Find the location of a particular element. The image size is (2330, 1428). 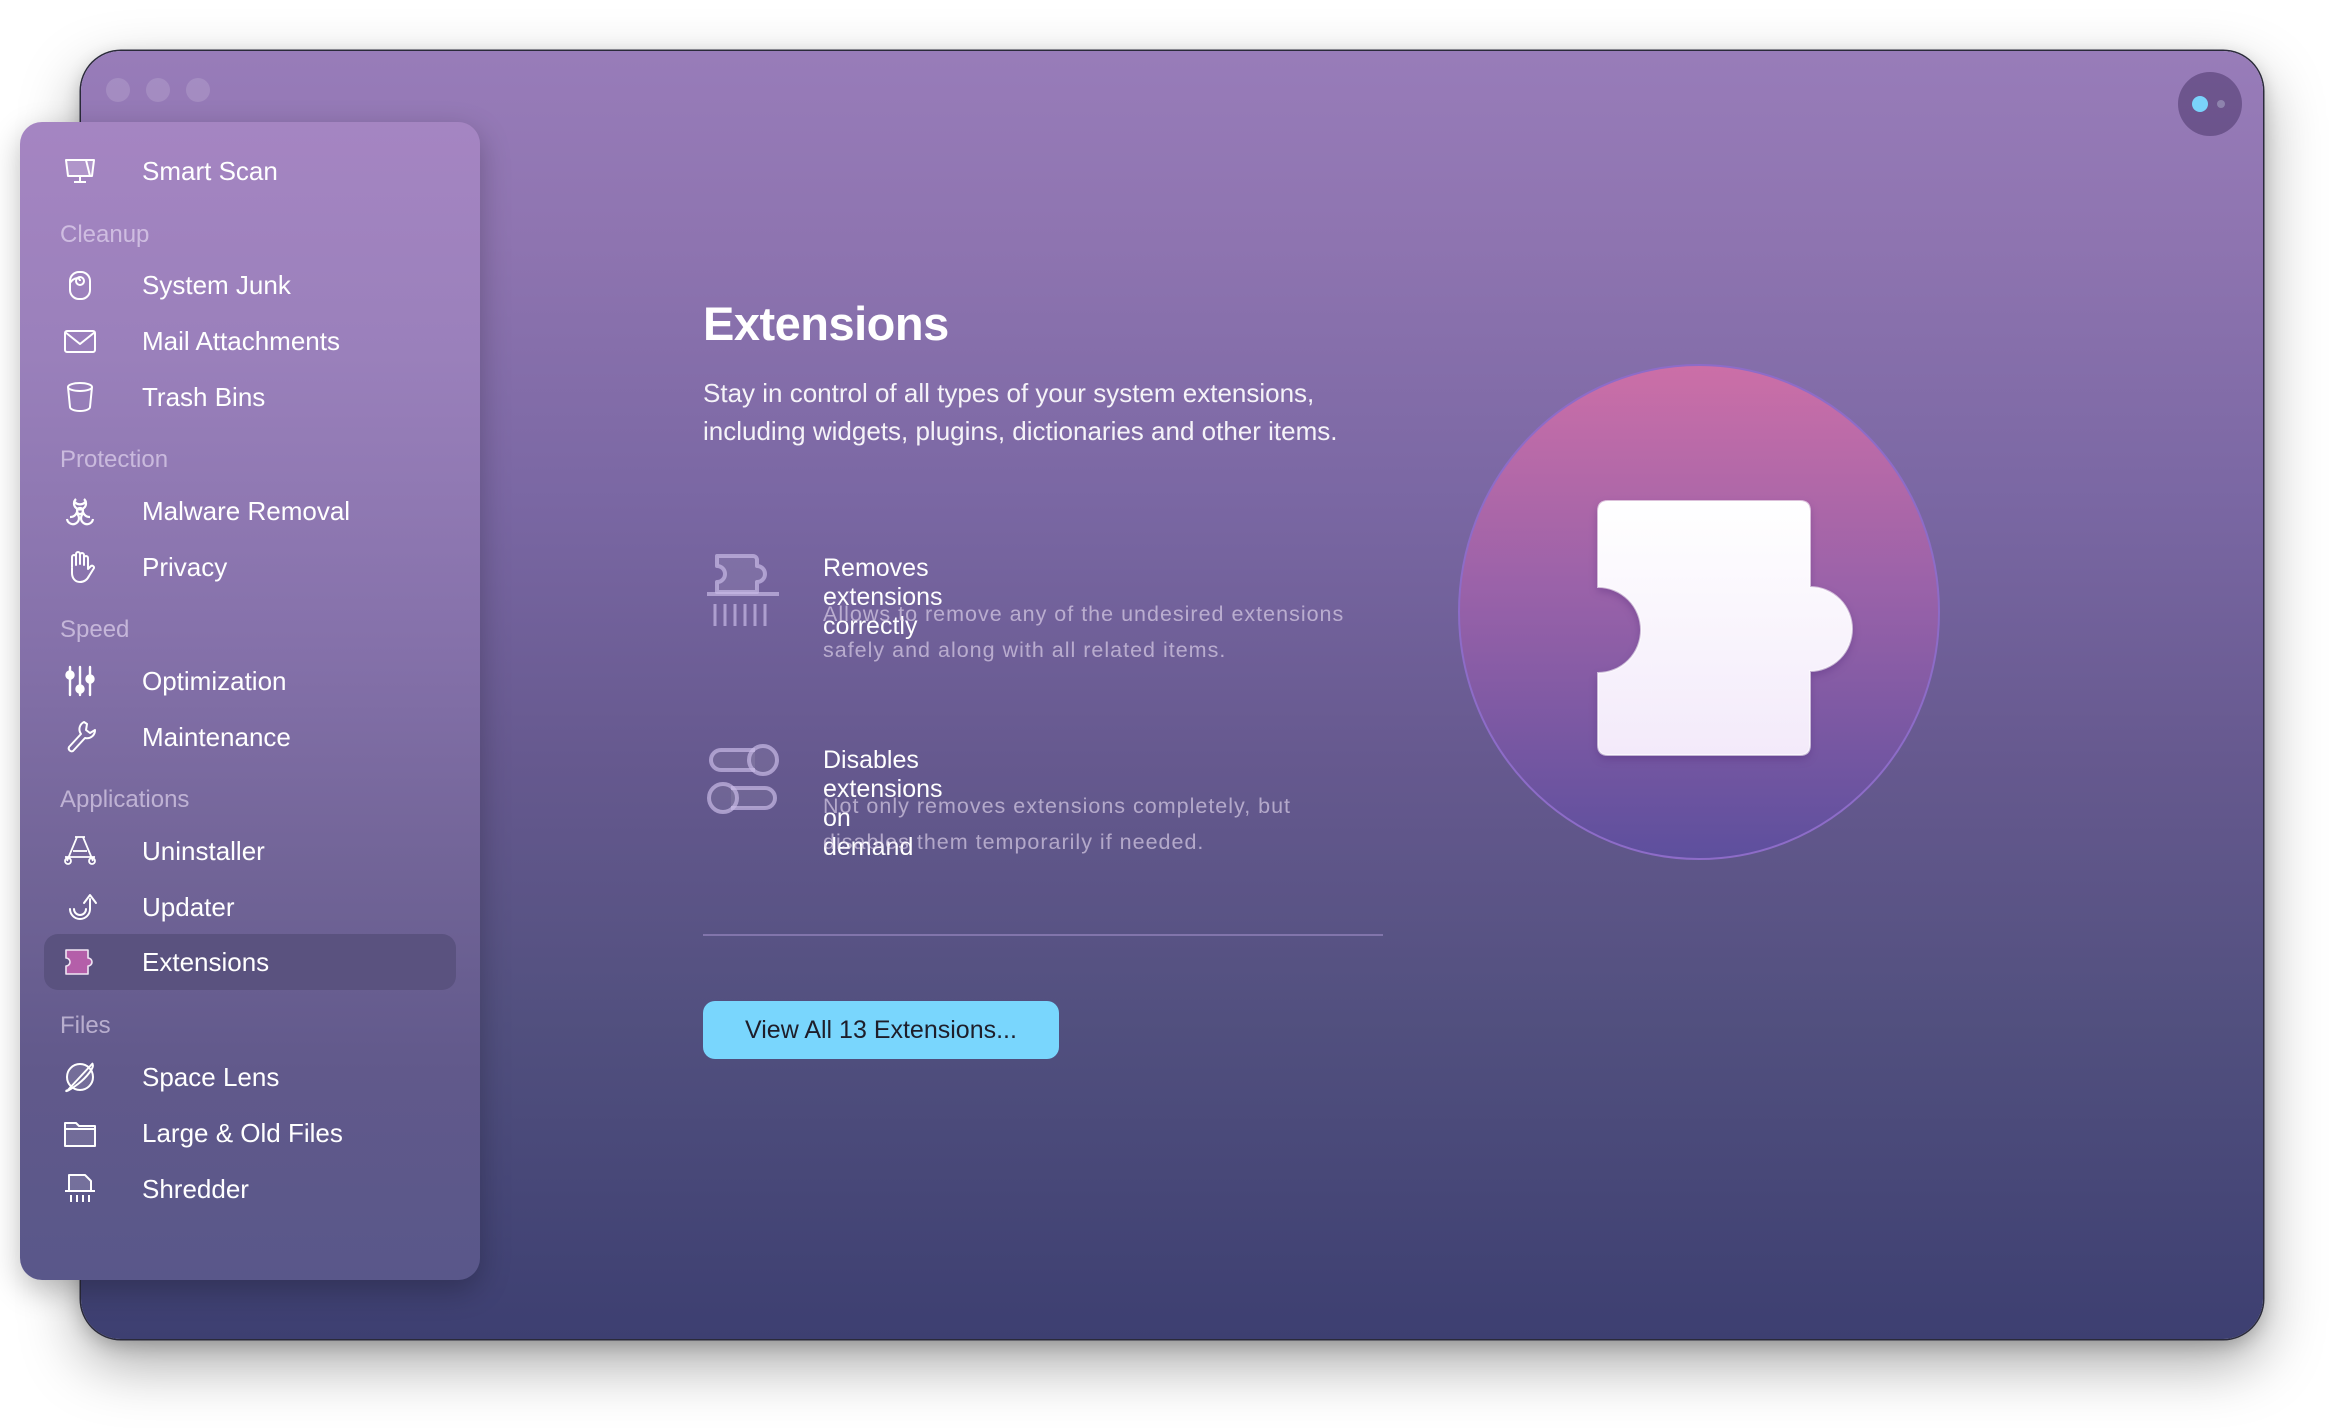

uninstaller-icon is located at coordinates (80, 851).